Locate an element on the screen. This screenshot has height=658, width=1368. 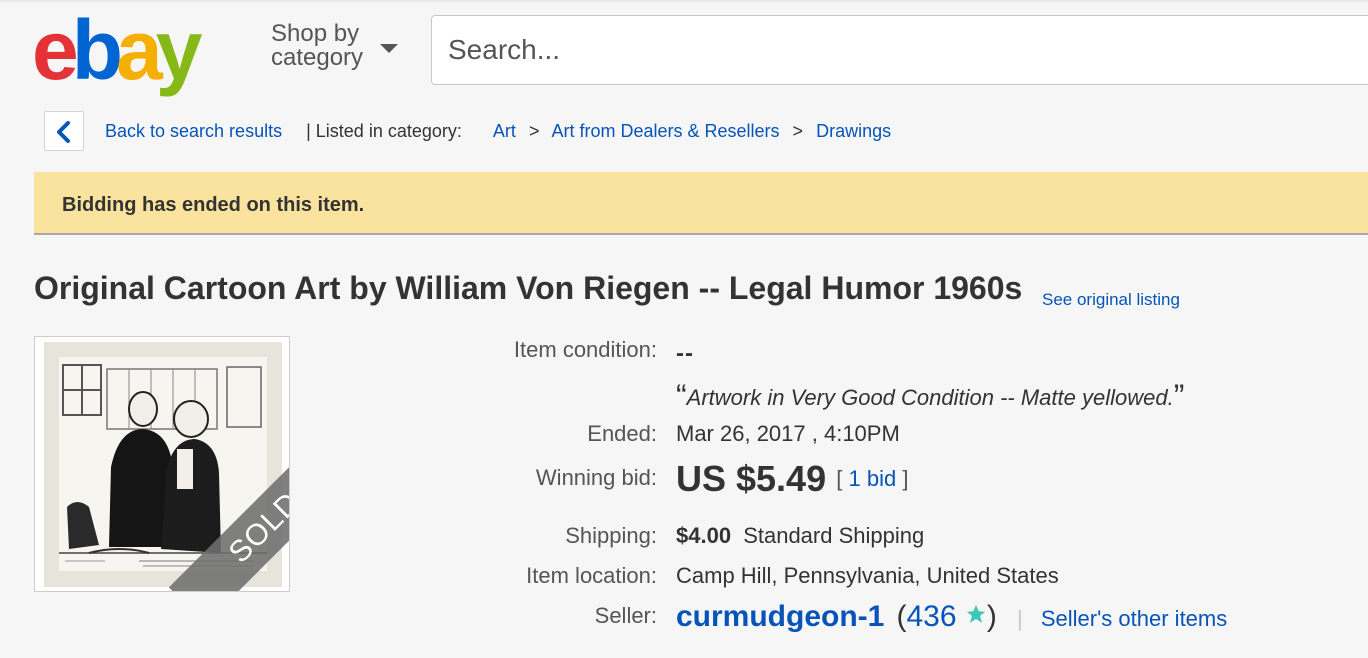
seller-feedback: (436 ) is located at coordinates (946, 616).